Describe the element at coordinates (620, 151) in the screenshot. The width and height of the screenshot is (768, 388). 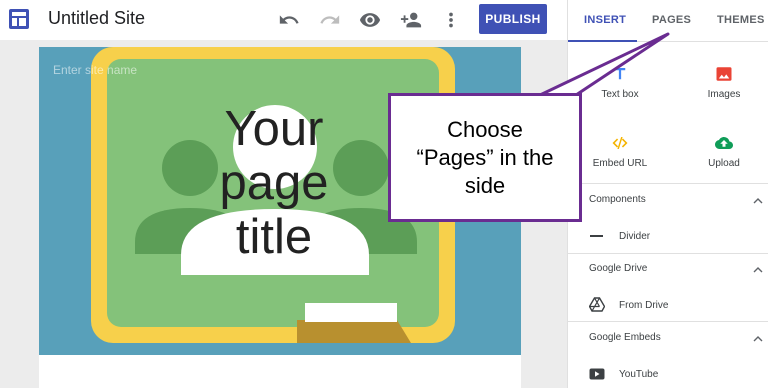
I see `insert-embed-url: Embed URL` at that location.